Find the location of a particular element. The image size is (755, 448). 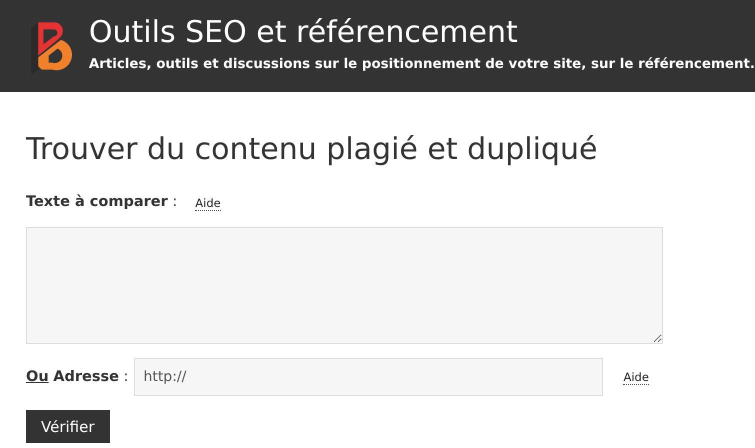

page-heading: Trouver du contenu plagié et dupliqué is located at coordinates (312, 150).